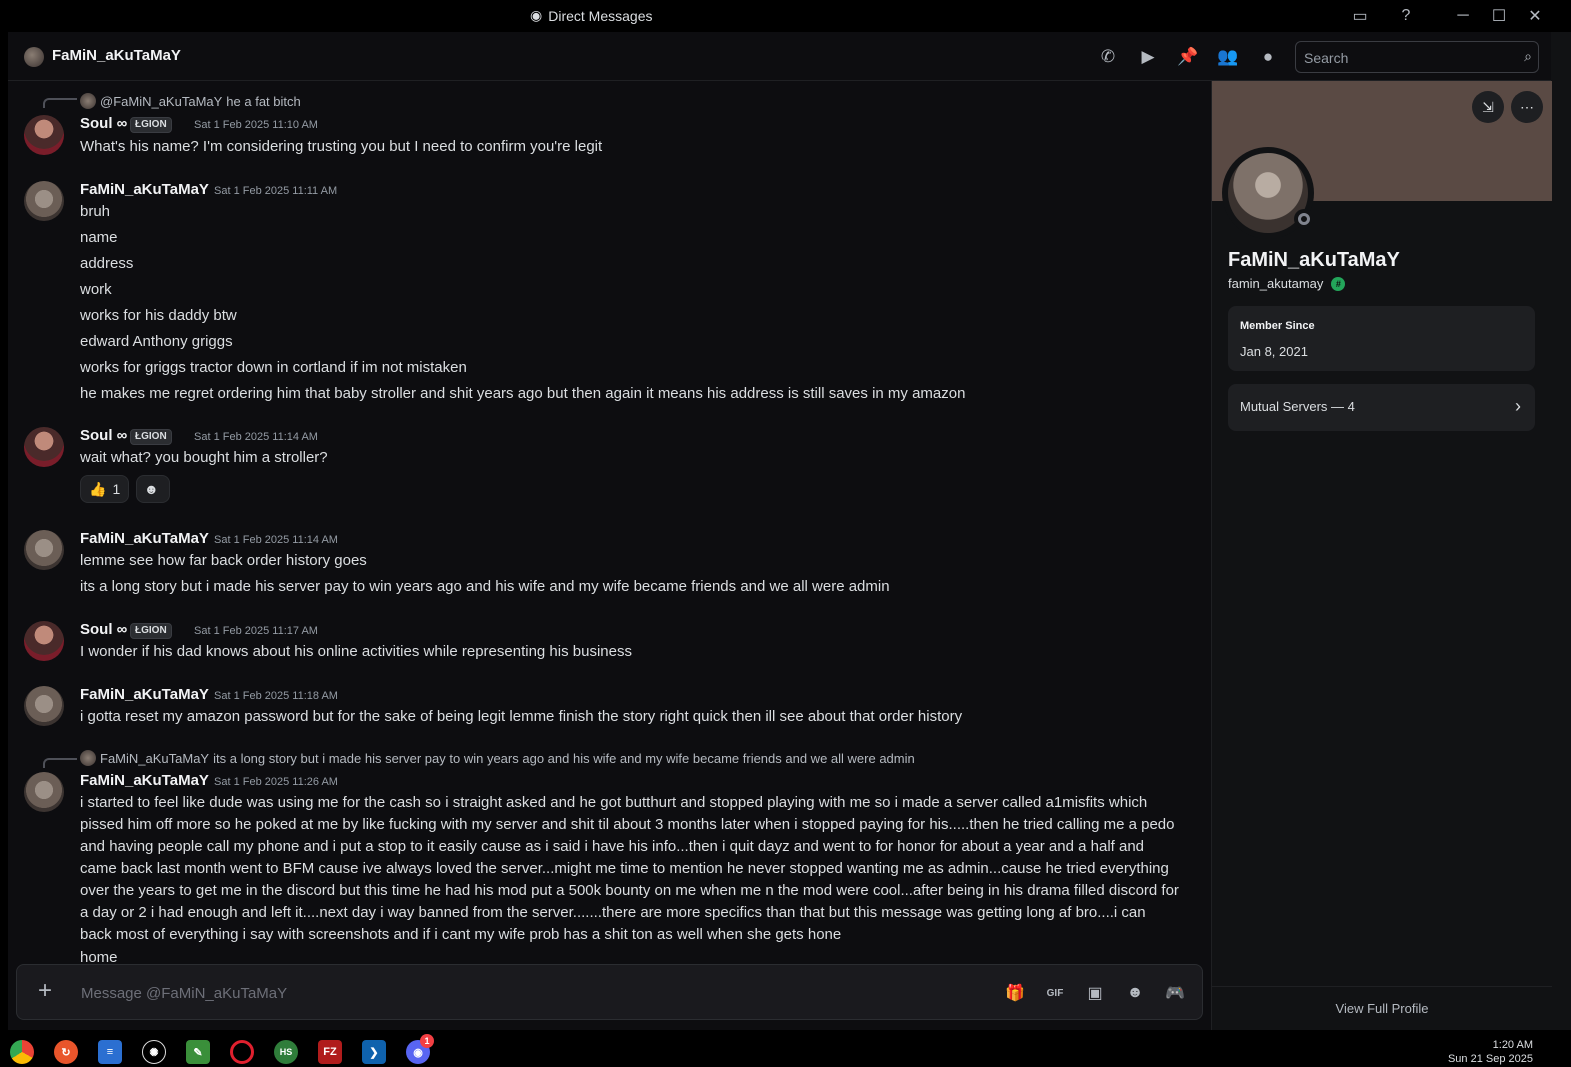  I want to click on message-content: home, so click(99, 956).